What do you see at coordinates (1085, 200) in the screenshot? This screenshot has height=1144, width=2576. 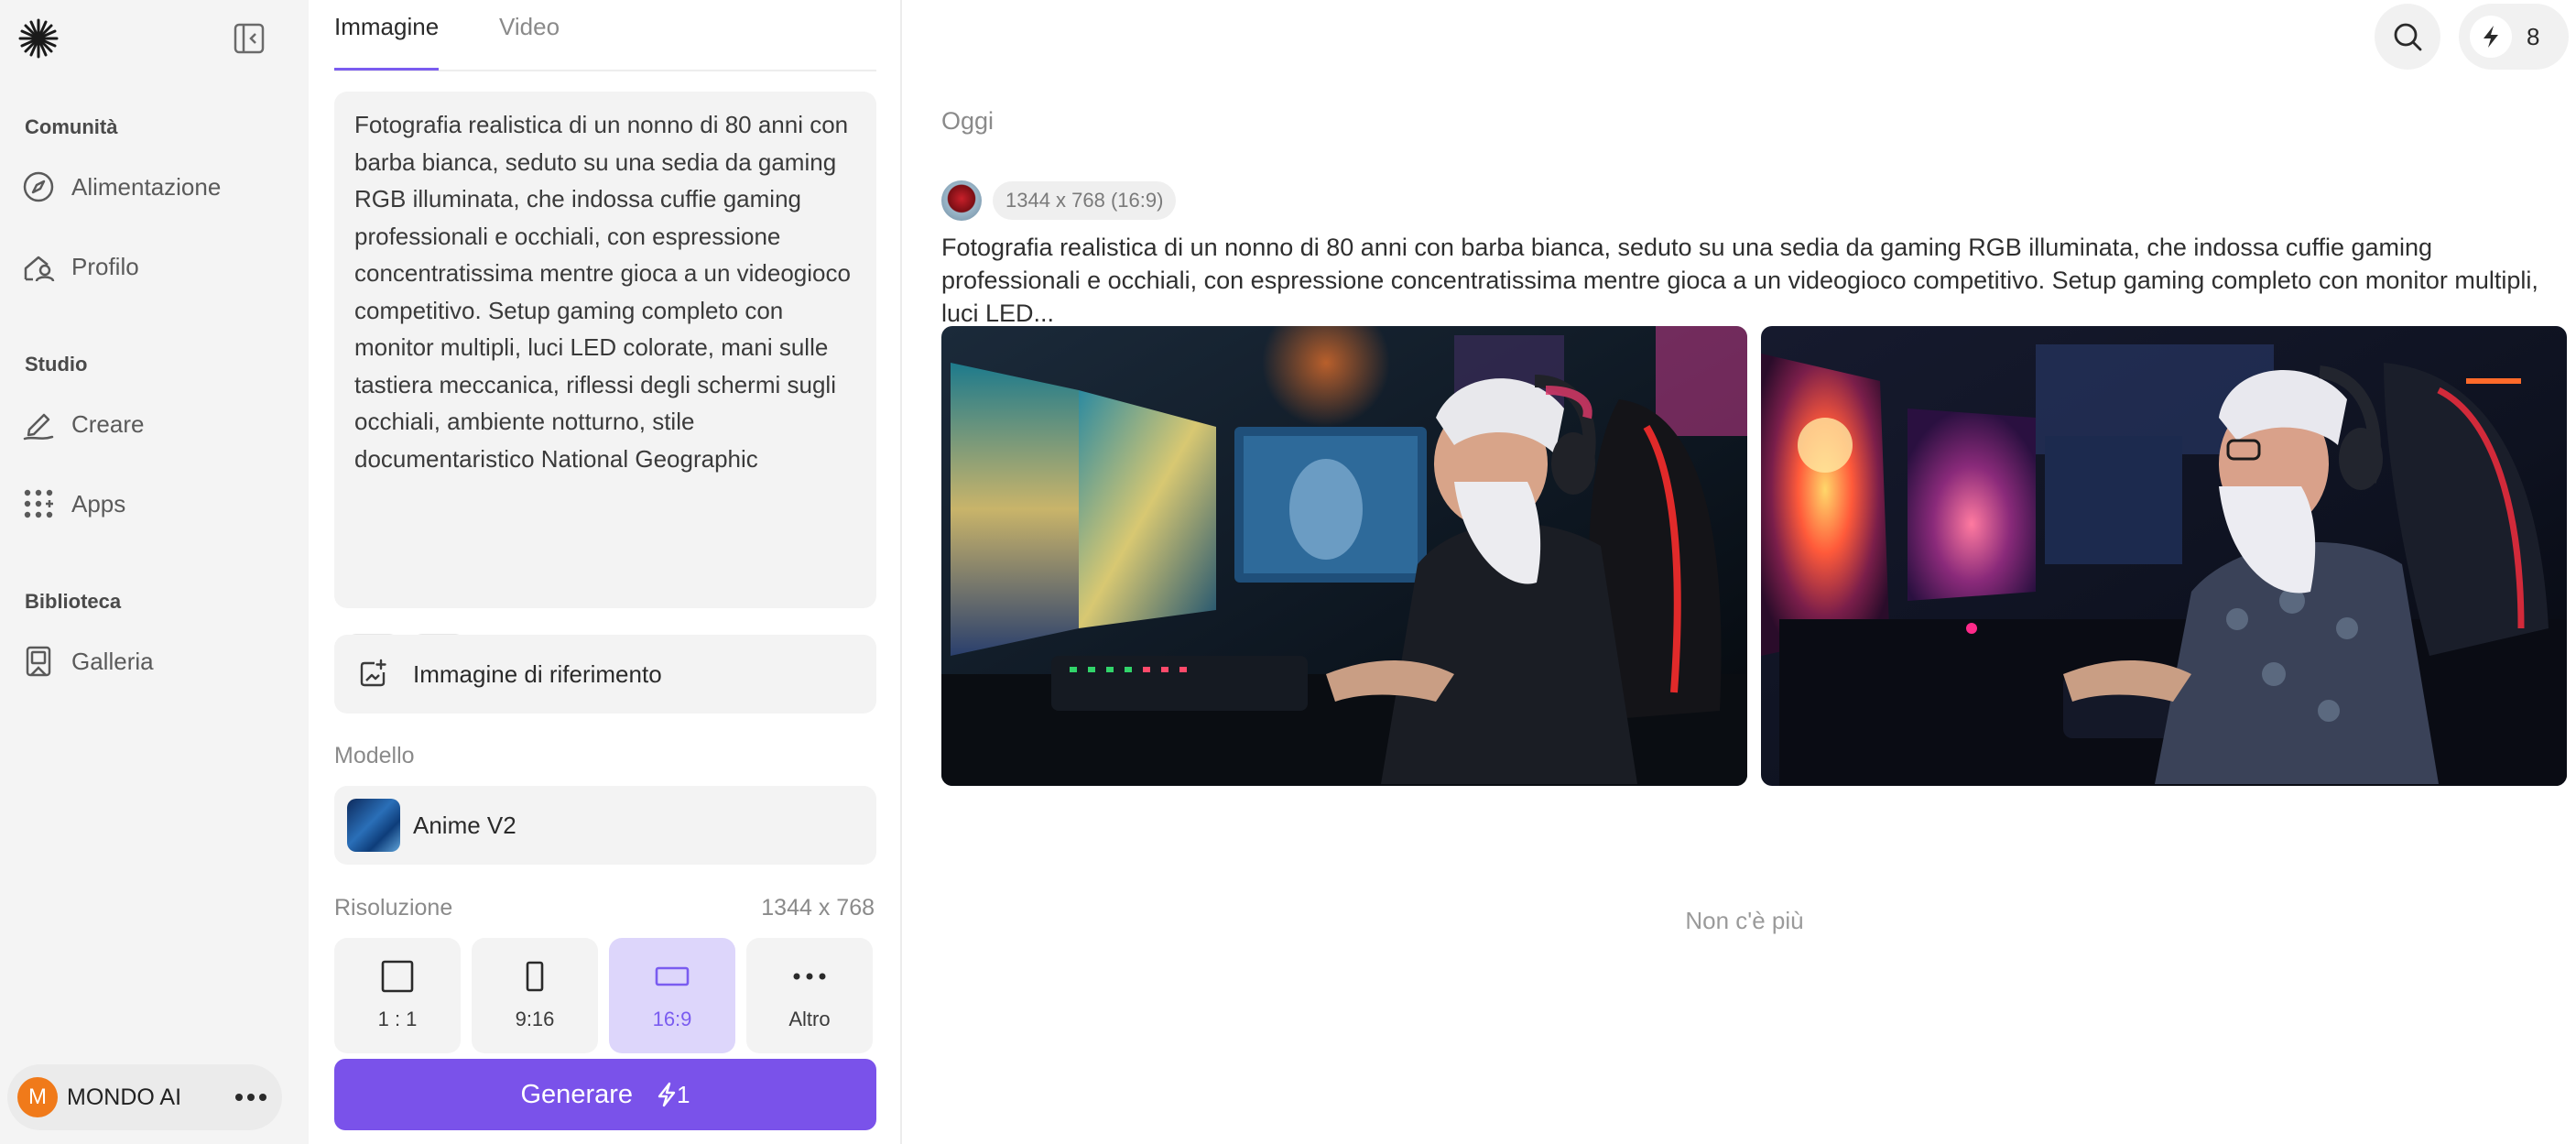 I see `size-badge: 1344 x 768 (16:9)` at bounding box center [1085, 200].